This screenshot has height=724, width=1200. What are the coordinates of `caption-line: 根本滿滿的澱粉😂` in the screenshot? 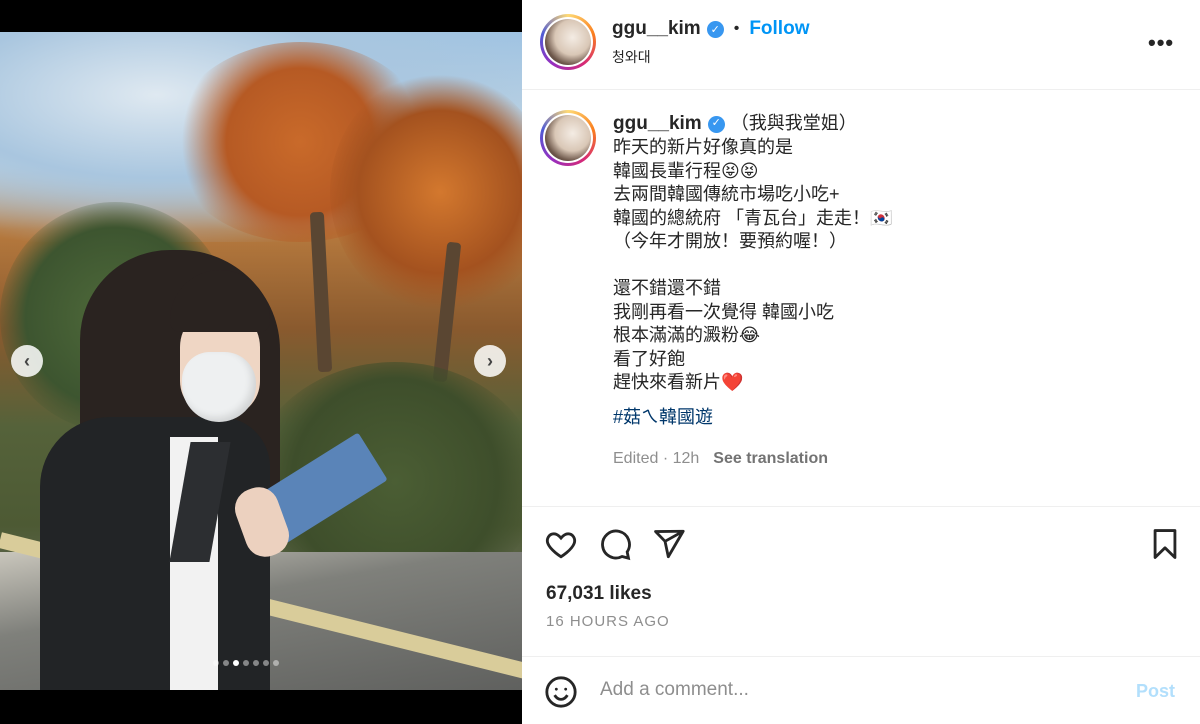 It's located at (687, 335).